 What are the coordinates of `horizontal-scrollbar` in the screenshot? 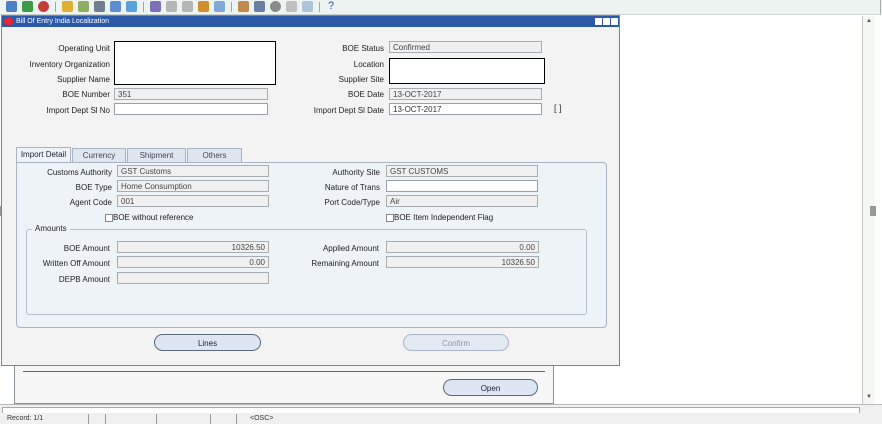 It's located at (431, 410).